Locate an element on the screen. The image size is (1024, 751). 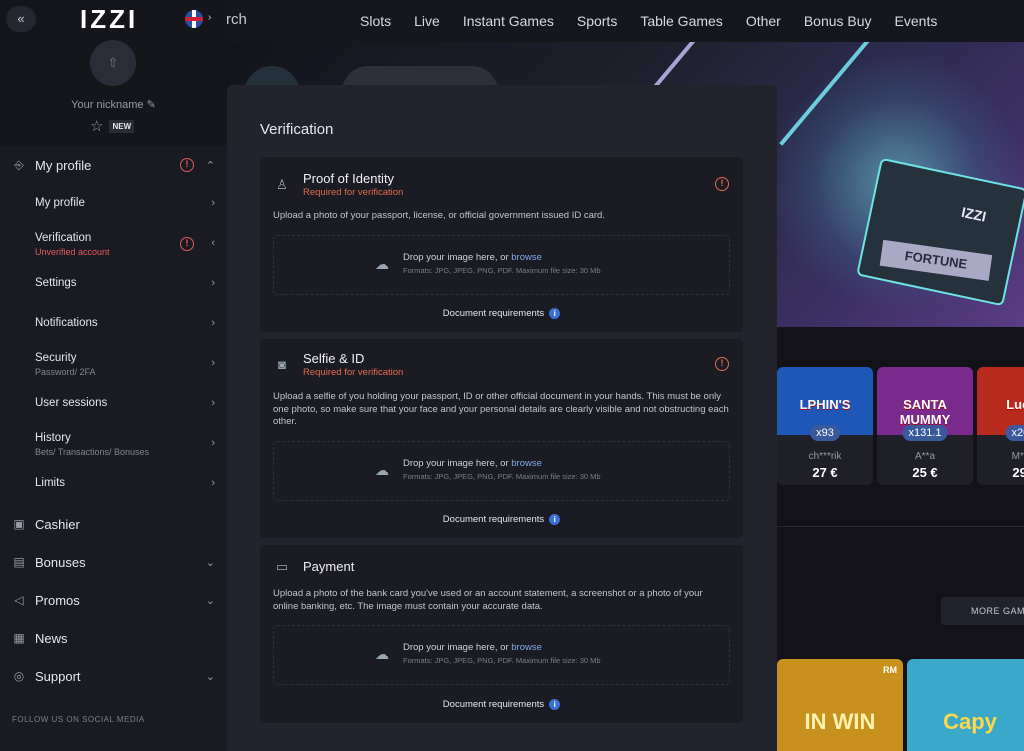
upload-icon: ⇧ is located at coordinates (113, 62).